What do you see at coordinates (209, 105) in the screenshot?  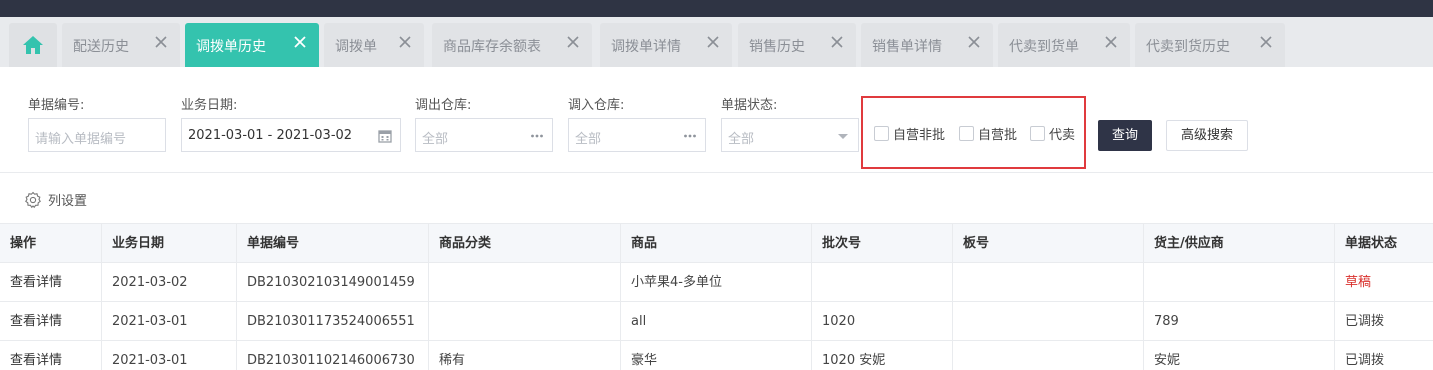 I see `biz-date-label: 业务日期:` at bounding box center [209, 105].